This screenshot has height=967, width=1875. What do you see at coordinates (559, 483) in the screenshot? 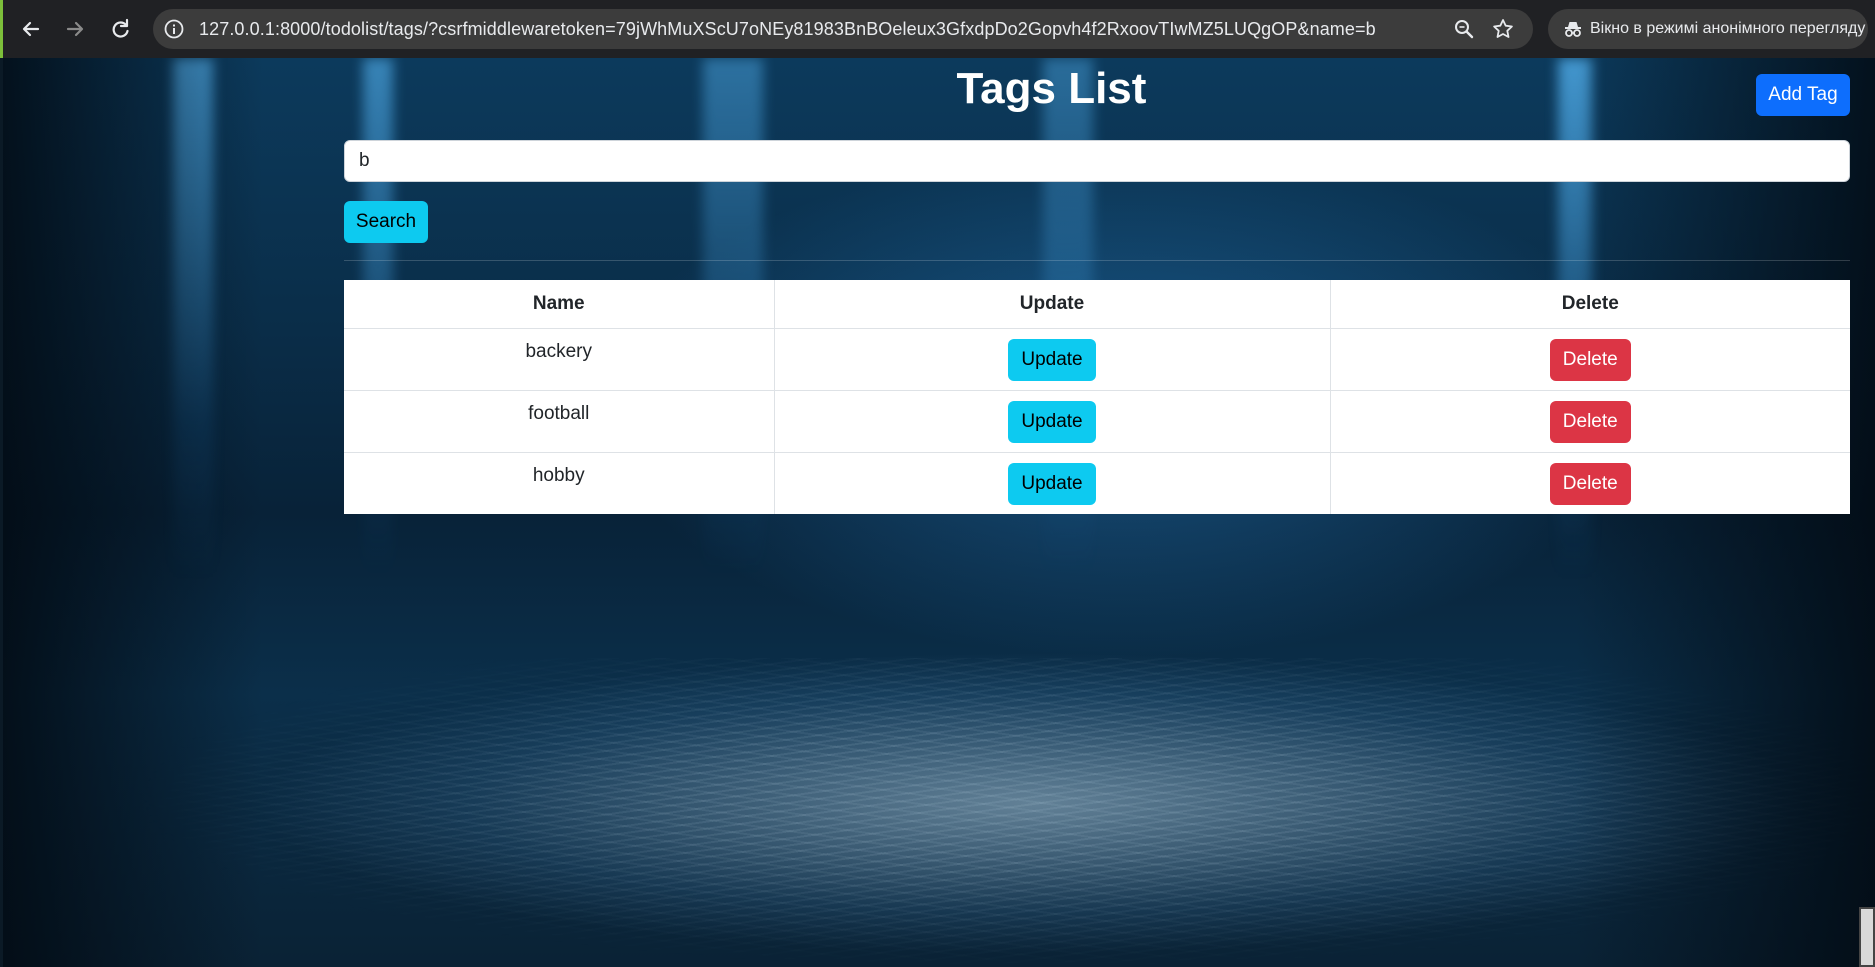
I see `tag-name: hobby` at bounding box center [559, 483].